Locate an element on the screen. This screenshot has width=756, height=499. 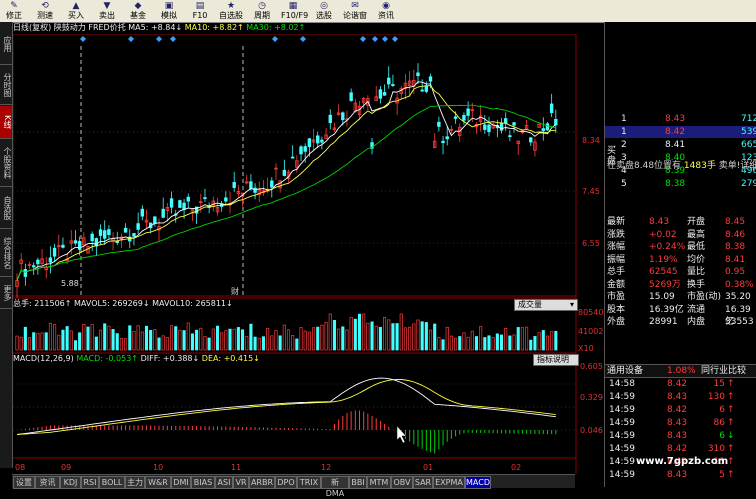
indicator-tab-18: SAR is located at coordinates (423, 482).